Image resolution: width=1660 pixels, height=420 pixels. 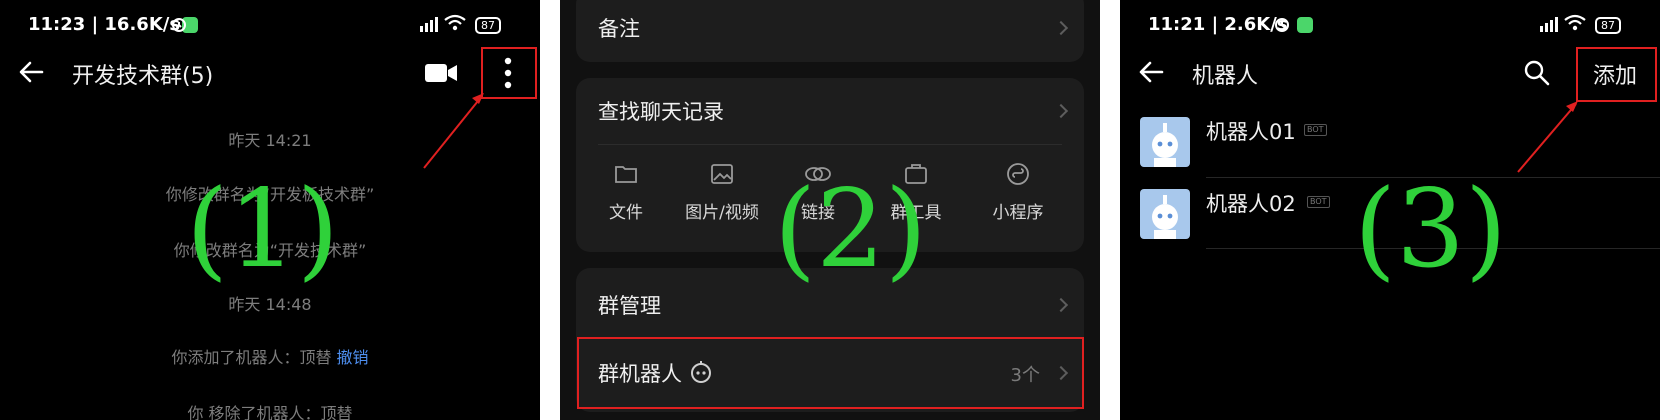 What do you see at coordinates (1430, 229) in the screenshot?
I see `step-annotation: (3)` at bounding box center [1430, 229].